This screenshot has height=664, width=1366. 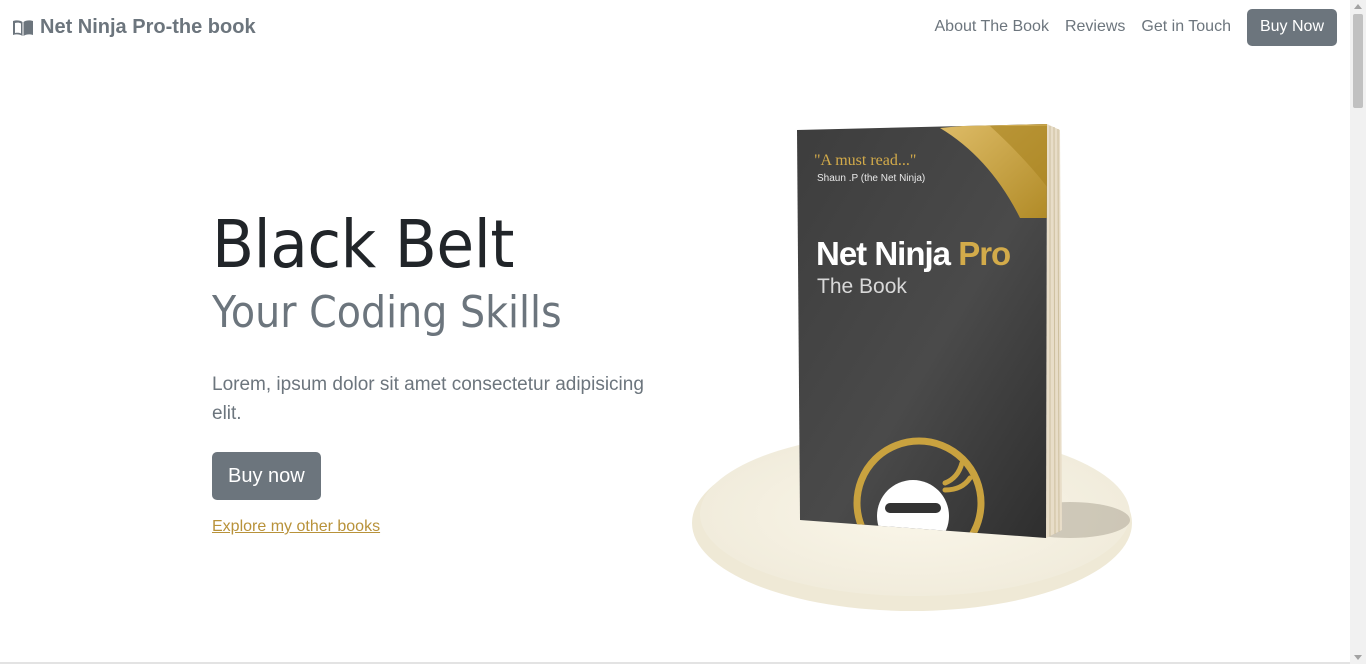 What do you see at coordinates (296, 527) in the screenshot?
I see `explore-books-link: Explore my other books` at bounding box center [296, 527].